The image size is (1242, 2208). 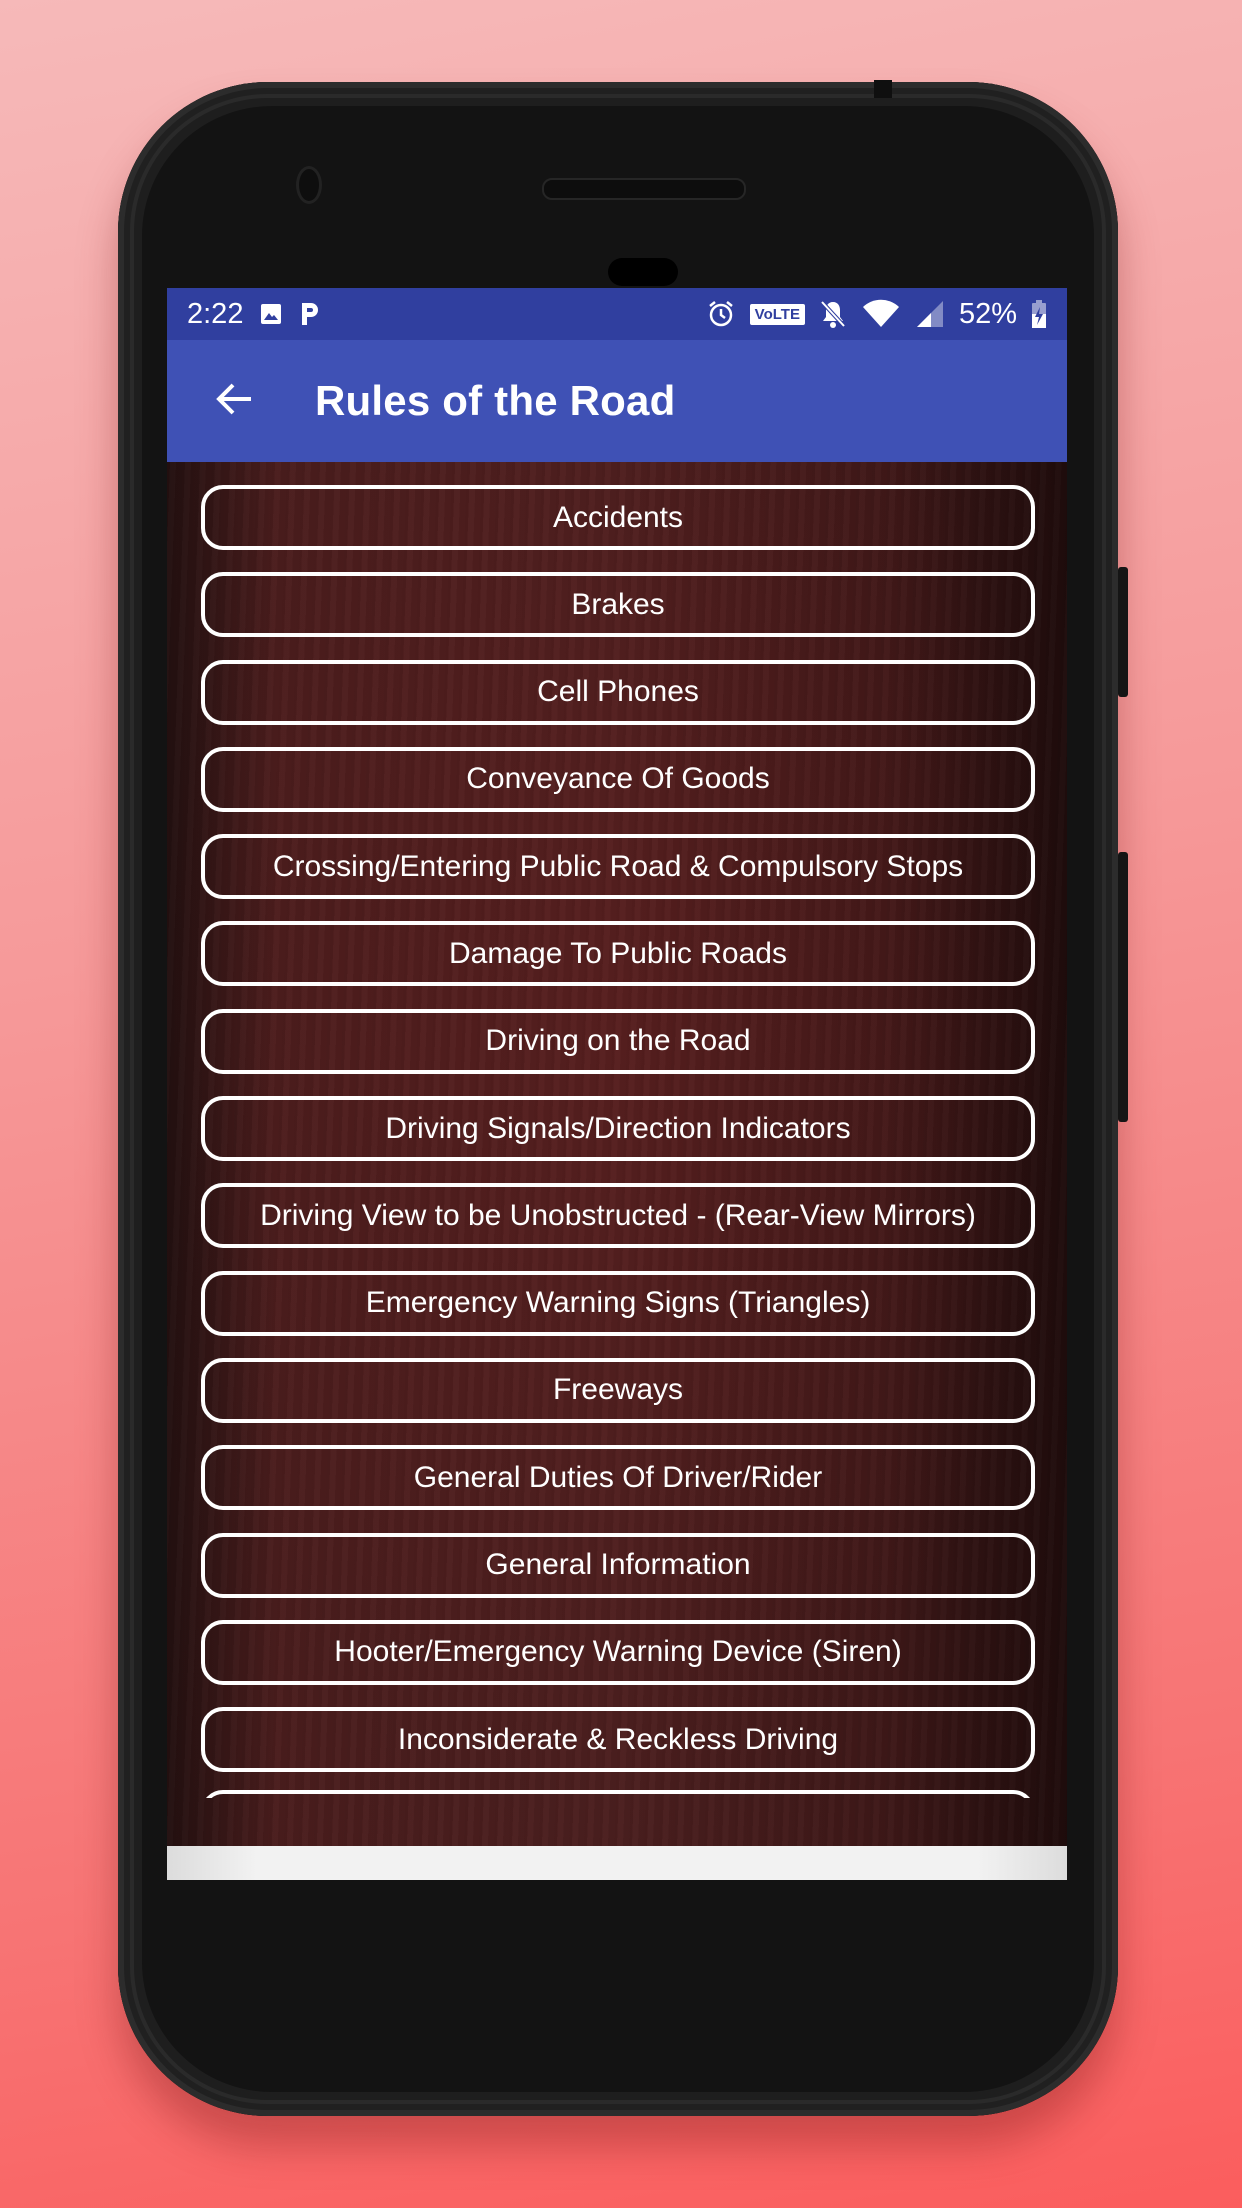 I want to click on rule-button-inconsiderate-reckless: Inconsiderate & Reckless Driving, so click(x=618, y=1740).